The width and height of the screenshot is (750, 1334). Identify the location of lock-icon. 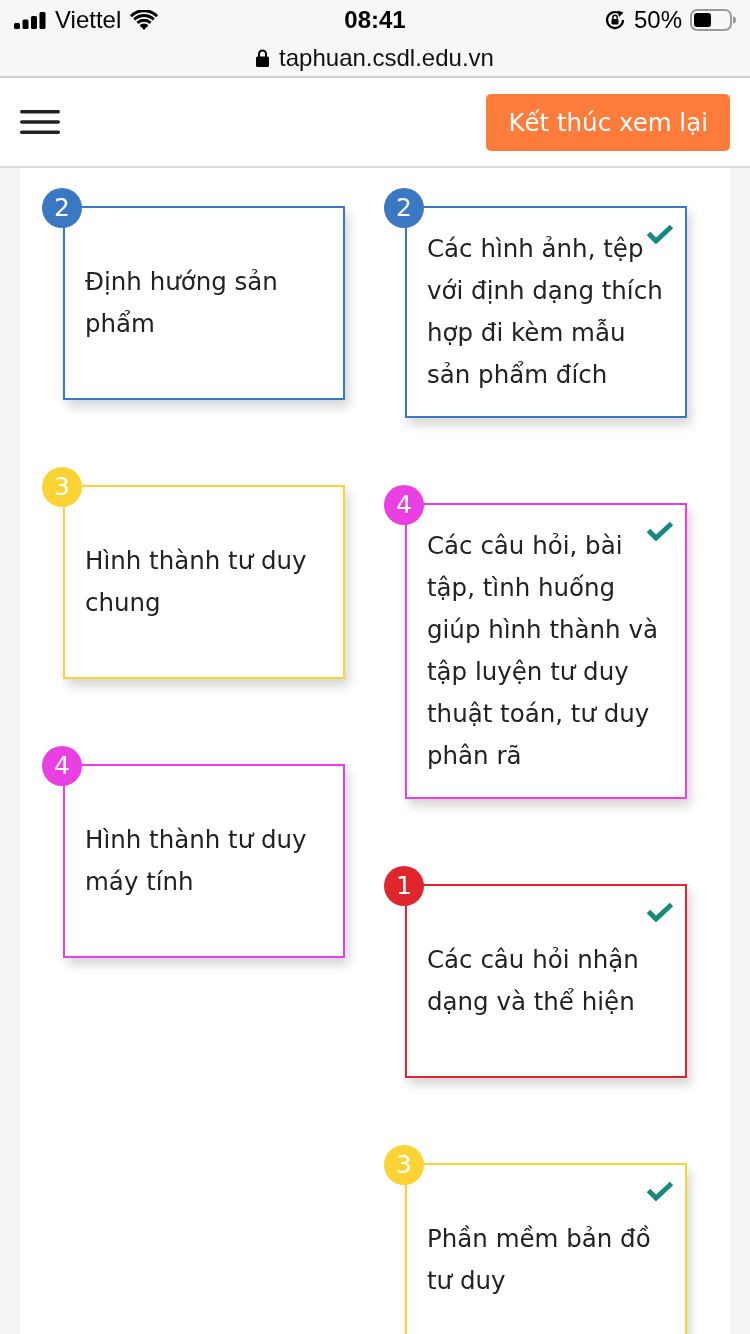
(263, 58).